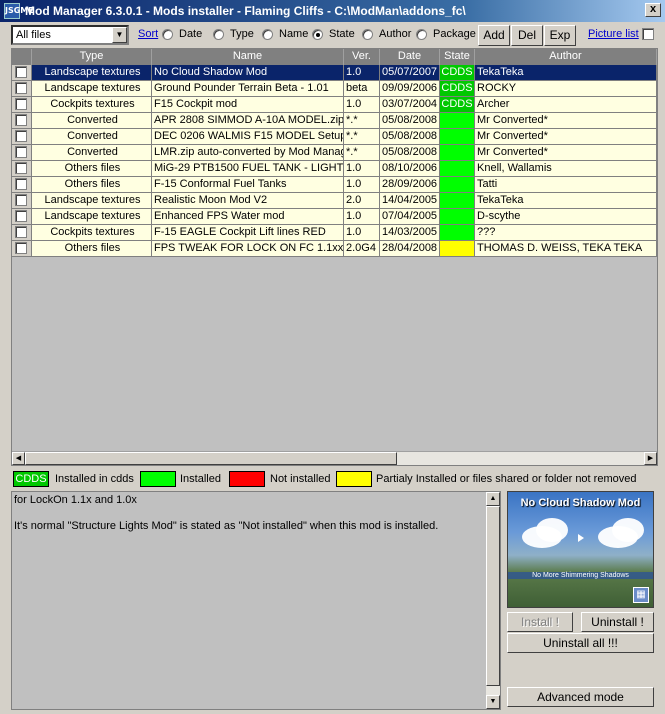 The height and width of the screenshot is (714, 665). I want to click on cell-version: 2.0G4, so click(362, 249).